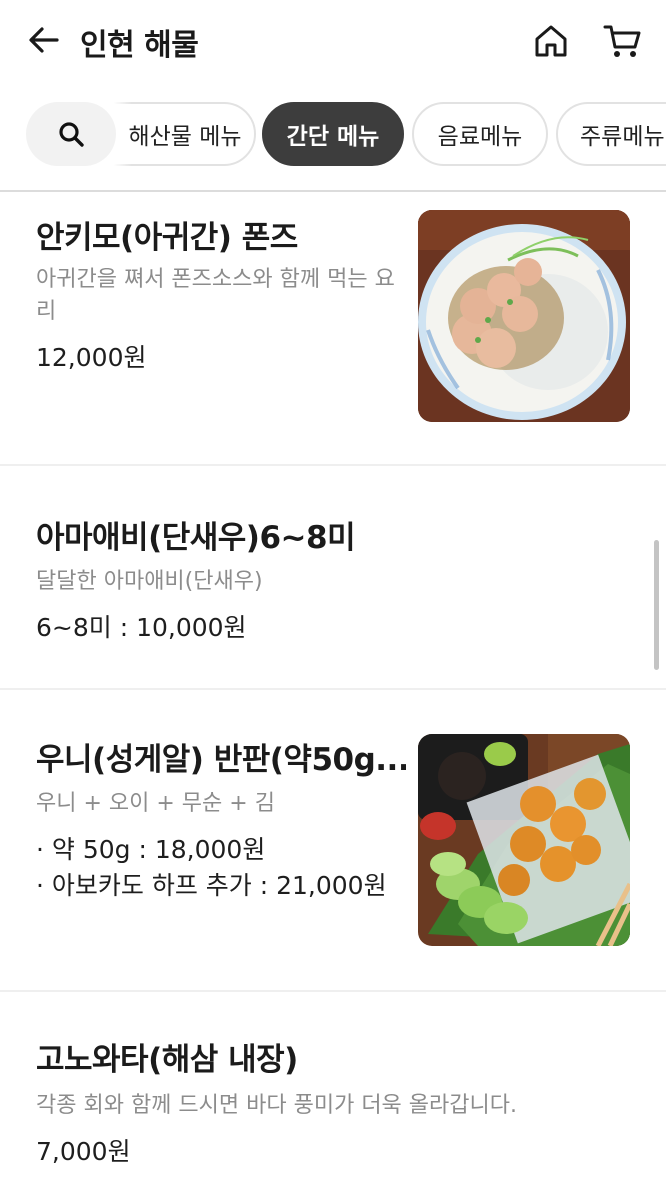 This screenshot has height=1182, width=666. Describe the element at coordinates (656, 605) in the screenshot. I see `scrollbar-thumb` at that location.